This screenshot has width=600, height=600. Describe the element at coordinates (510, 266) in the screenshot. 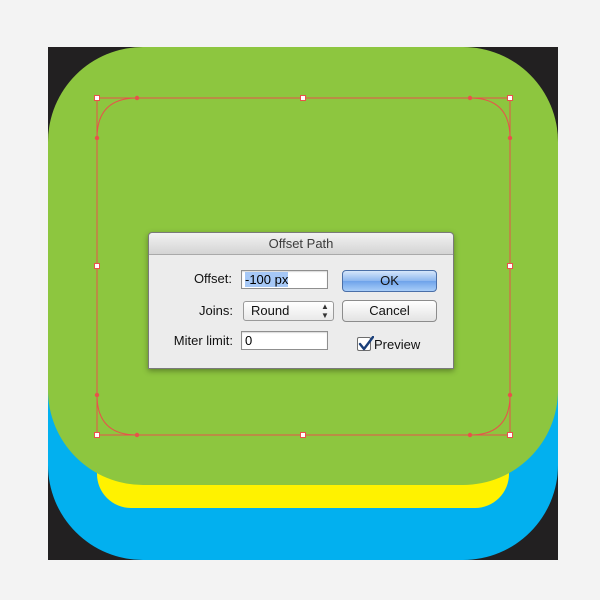

I see `bbox-handle-middle-right` at that location.